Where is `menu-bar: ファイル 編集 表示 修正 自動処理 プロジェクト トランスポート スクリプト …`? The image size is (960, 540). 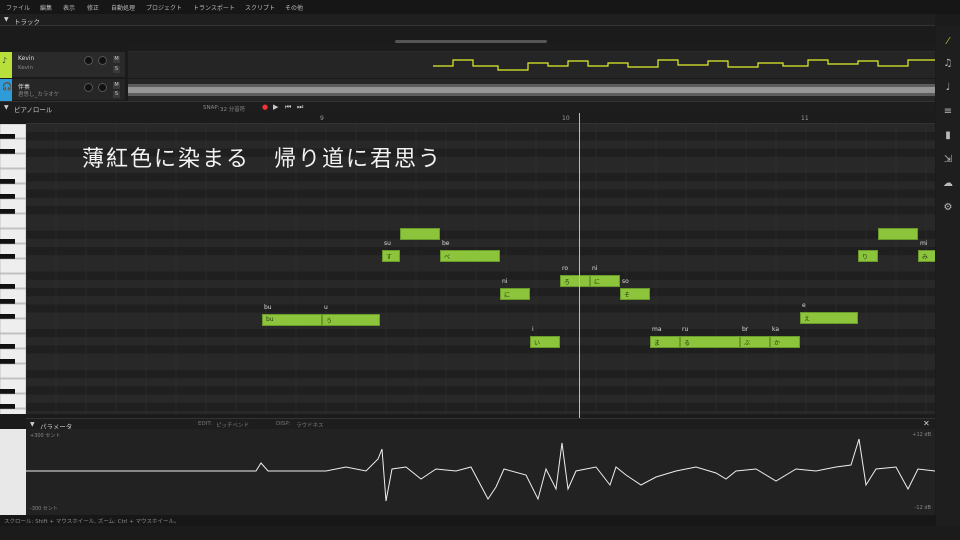 menu-bar: ファイル 編集 表示 修正 自動処理 プロジェクト トランスポート スクリプト … is located at coordinates (480, 7).